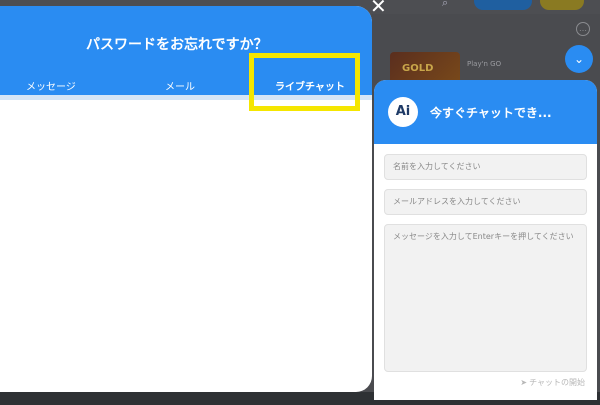 The image size is (600, 405). I want to click on name-input: 名前を入力してください, so click(485, 167).